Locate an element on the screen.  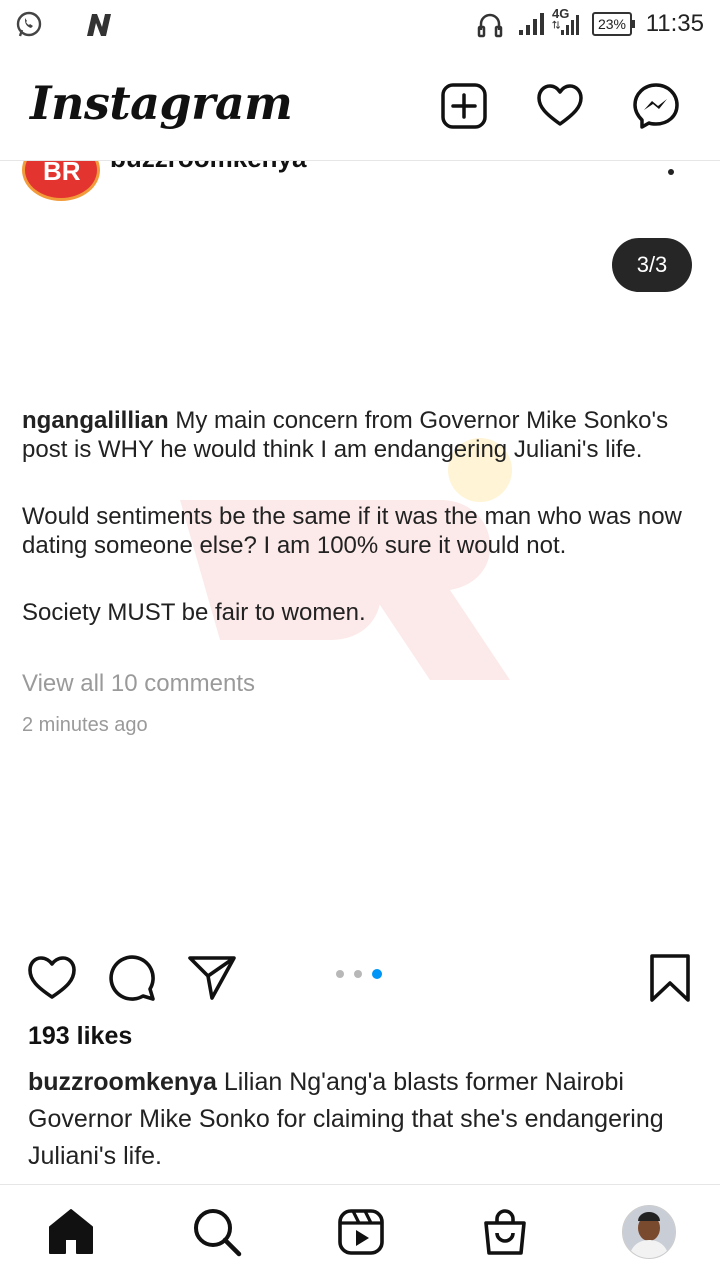
signal-icon is located at coordinates (531, 24).